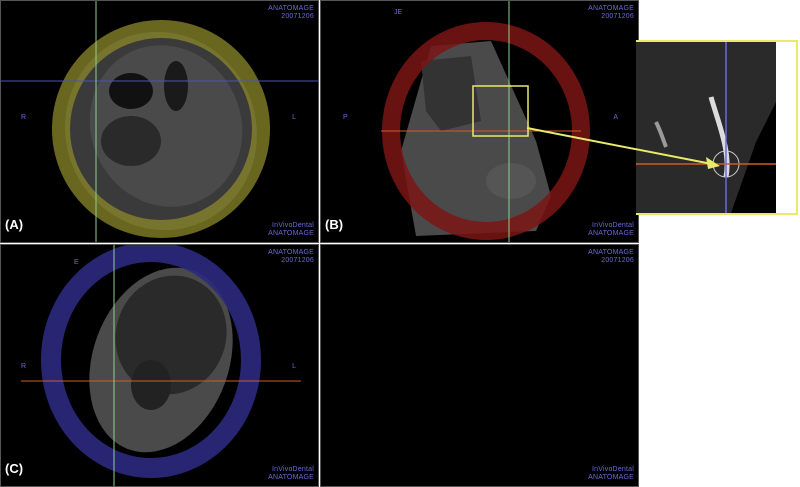  Describe the element at coordinates (345, 117) in the screenshot. I see `sagittal-orient-left: P` at that location.